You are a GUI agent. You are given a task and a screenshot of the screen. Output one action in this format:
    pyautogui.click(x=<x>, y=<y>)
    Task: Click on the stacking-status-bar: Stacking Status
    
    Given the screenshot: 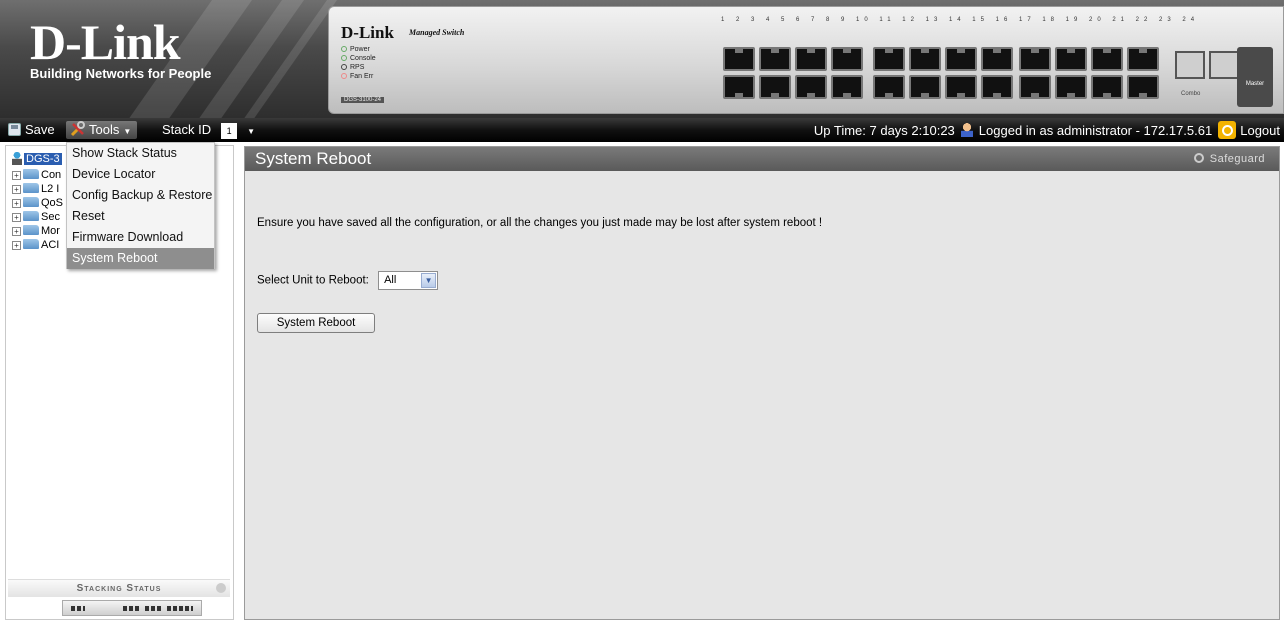 What is the action you would take?
    pyautogui.click(x=119, y=588)
    